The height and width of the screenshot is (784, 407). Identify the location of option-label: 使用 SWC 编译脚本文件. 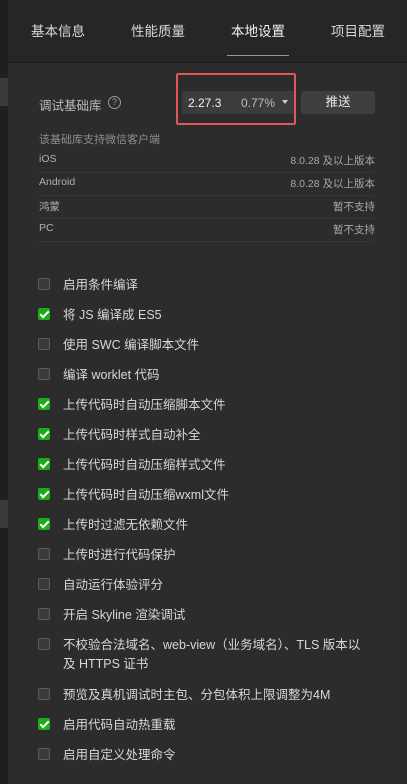
(131, 345).